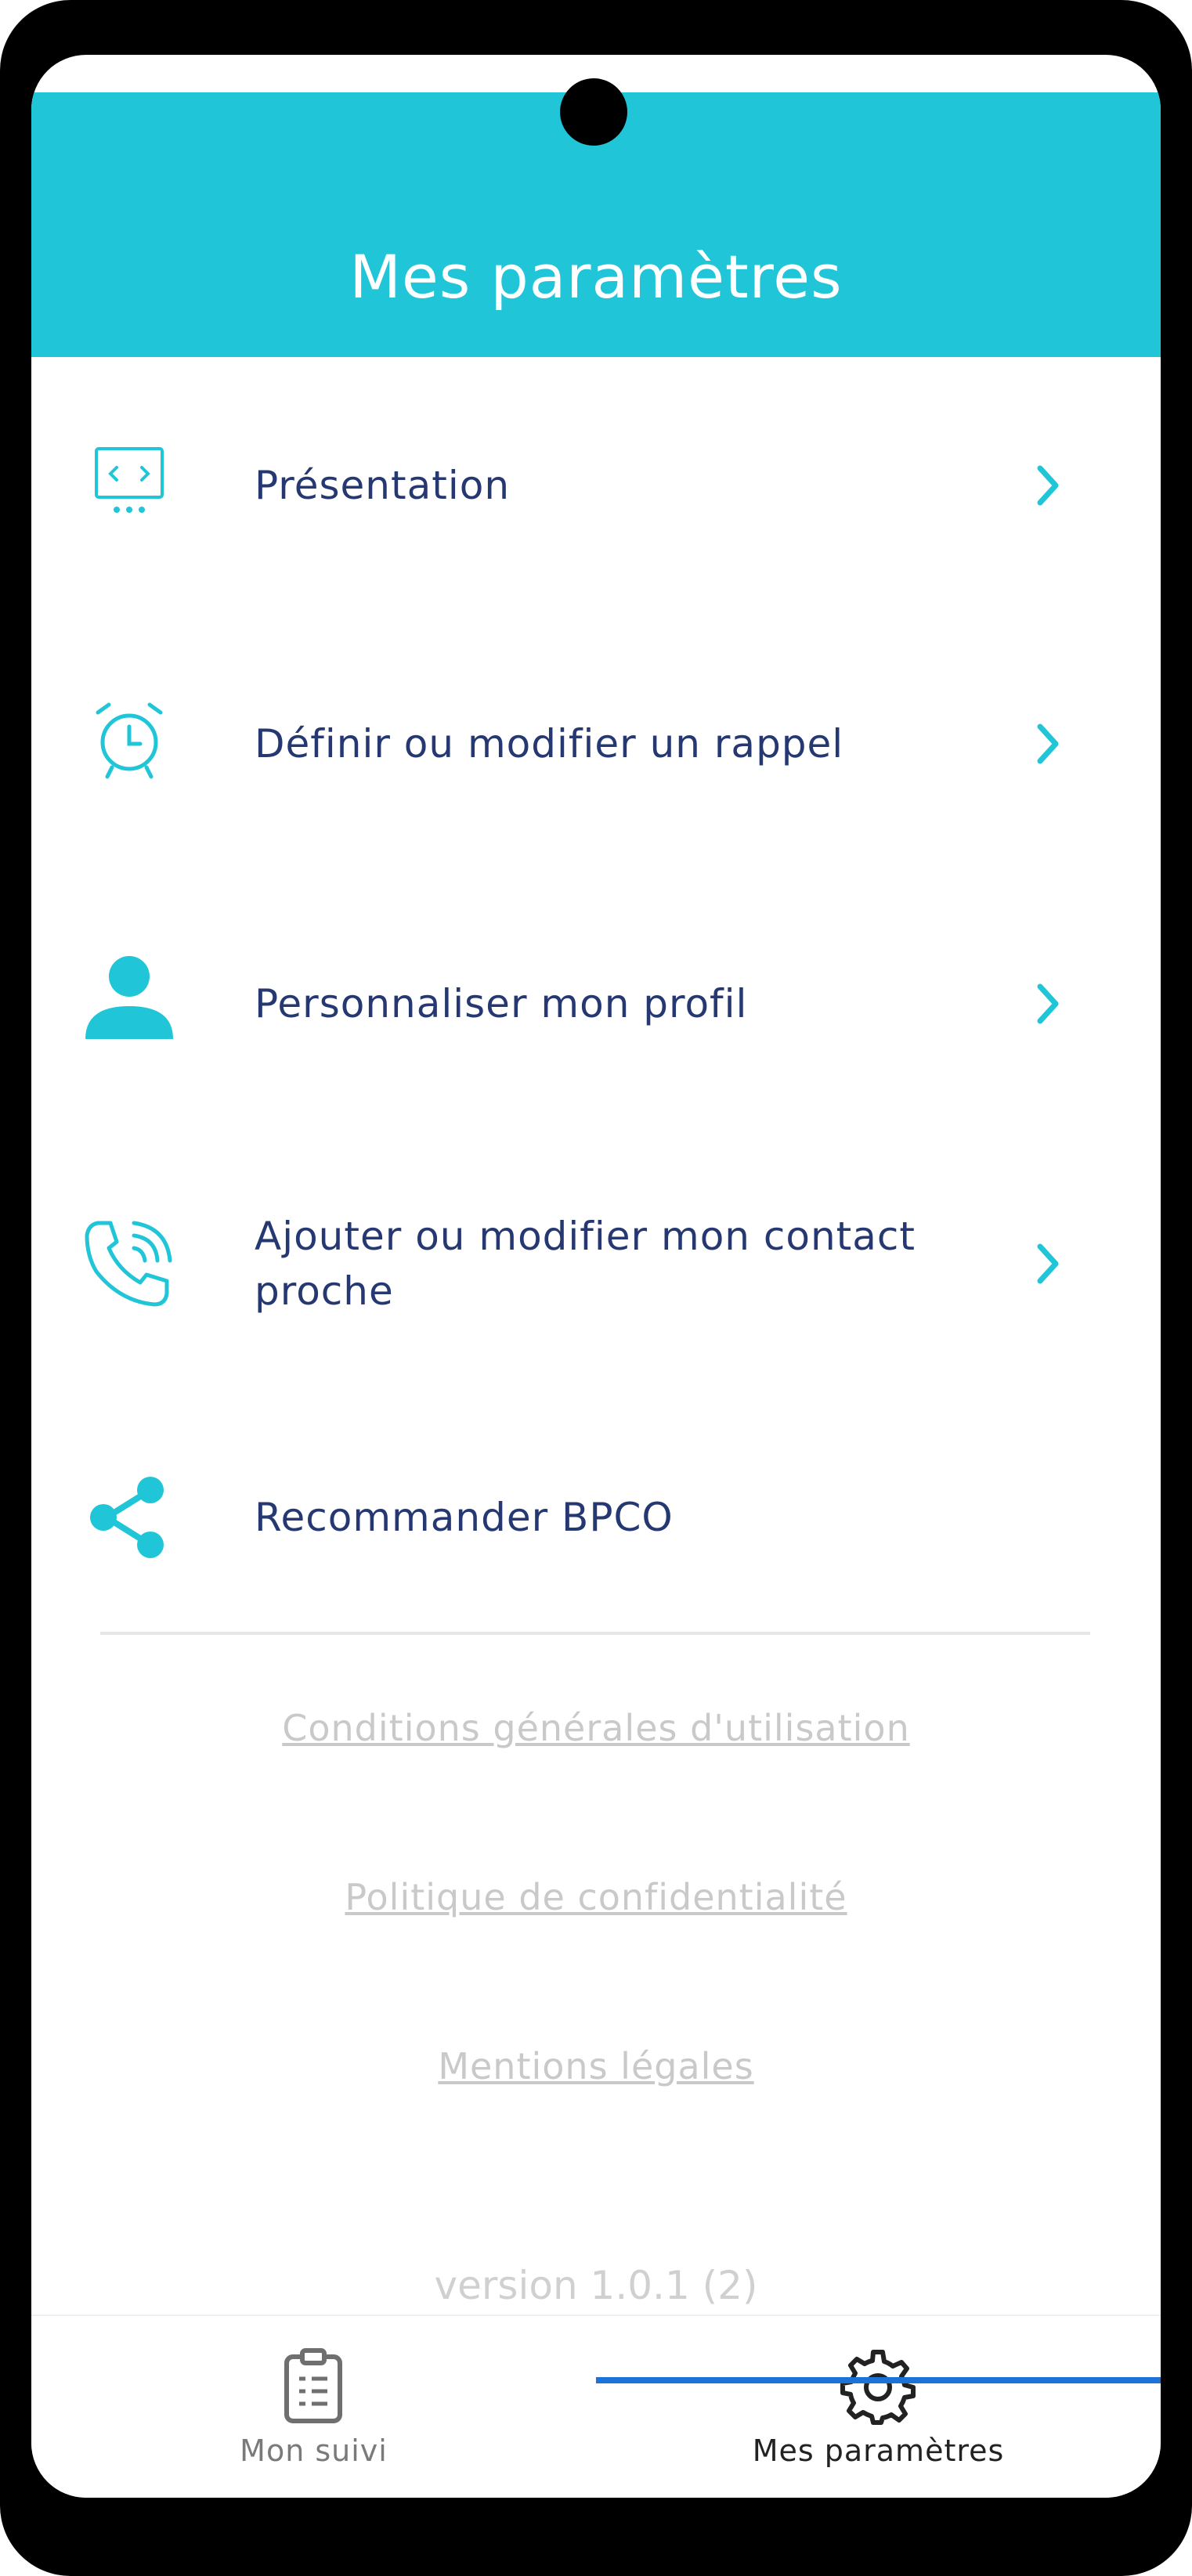 Image resolution: width=1192 pixels, height=2576 pixels. What do you see at coordinates (549, 744) in the screenshot?
I see `menu-item-label: Définir ou modifier un rappel` at bounding box center [549, 744].